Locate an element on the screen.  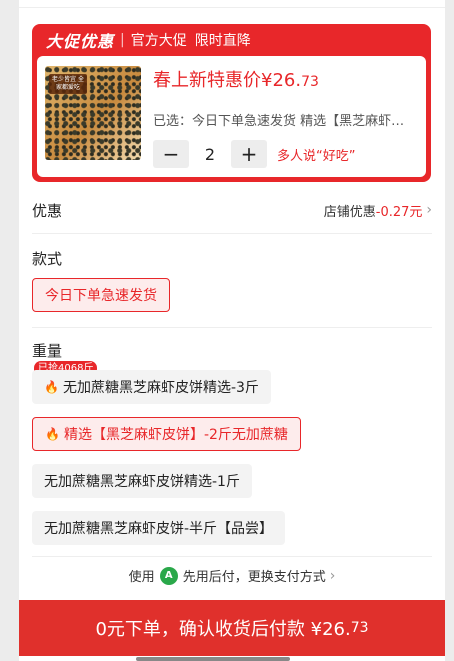
discount-label: 优惠 is located at coordinates (47, 210).